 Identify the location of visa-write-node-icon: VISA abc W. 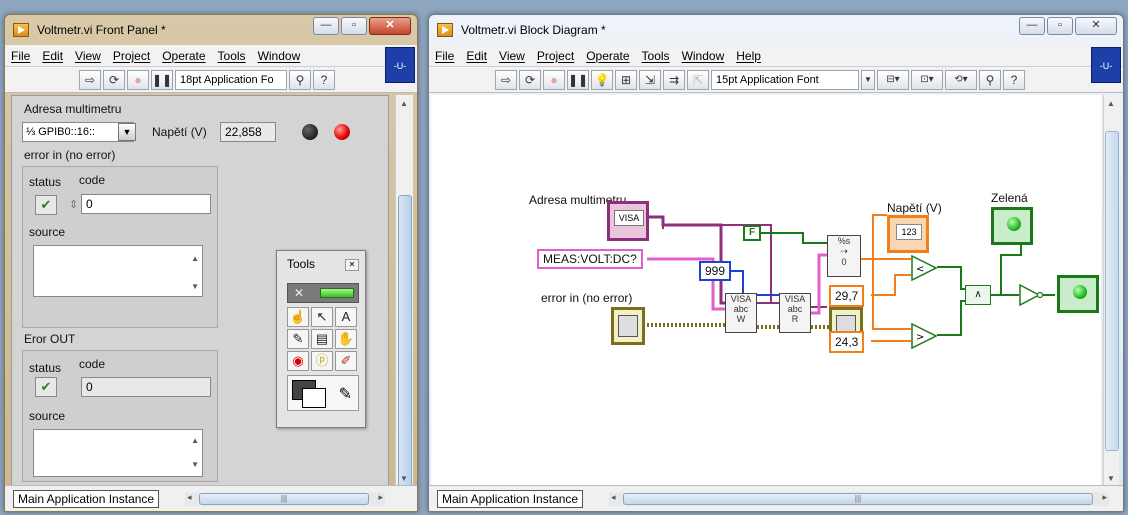
(741, 313).